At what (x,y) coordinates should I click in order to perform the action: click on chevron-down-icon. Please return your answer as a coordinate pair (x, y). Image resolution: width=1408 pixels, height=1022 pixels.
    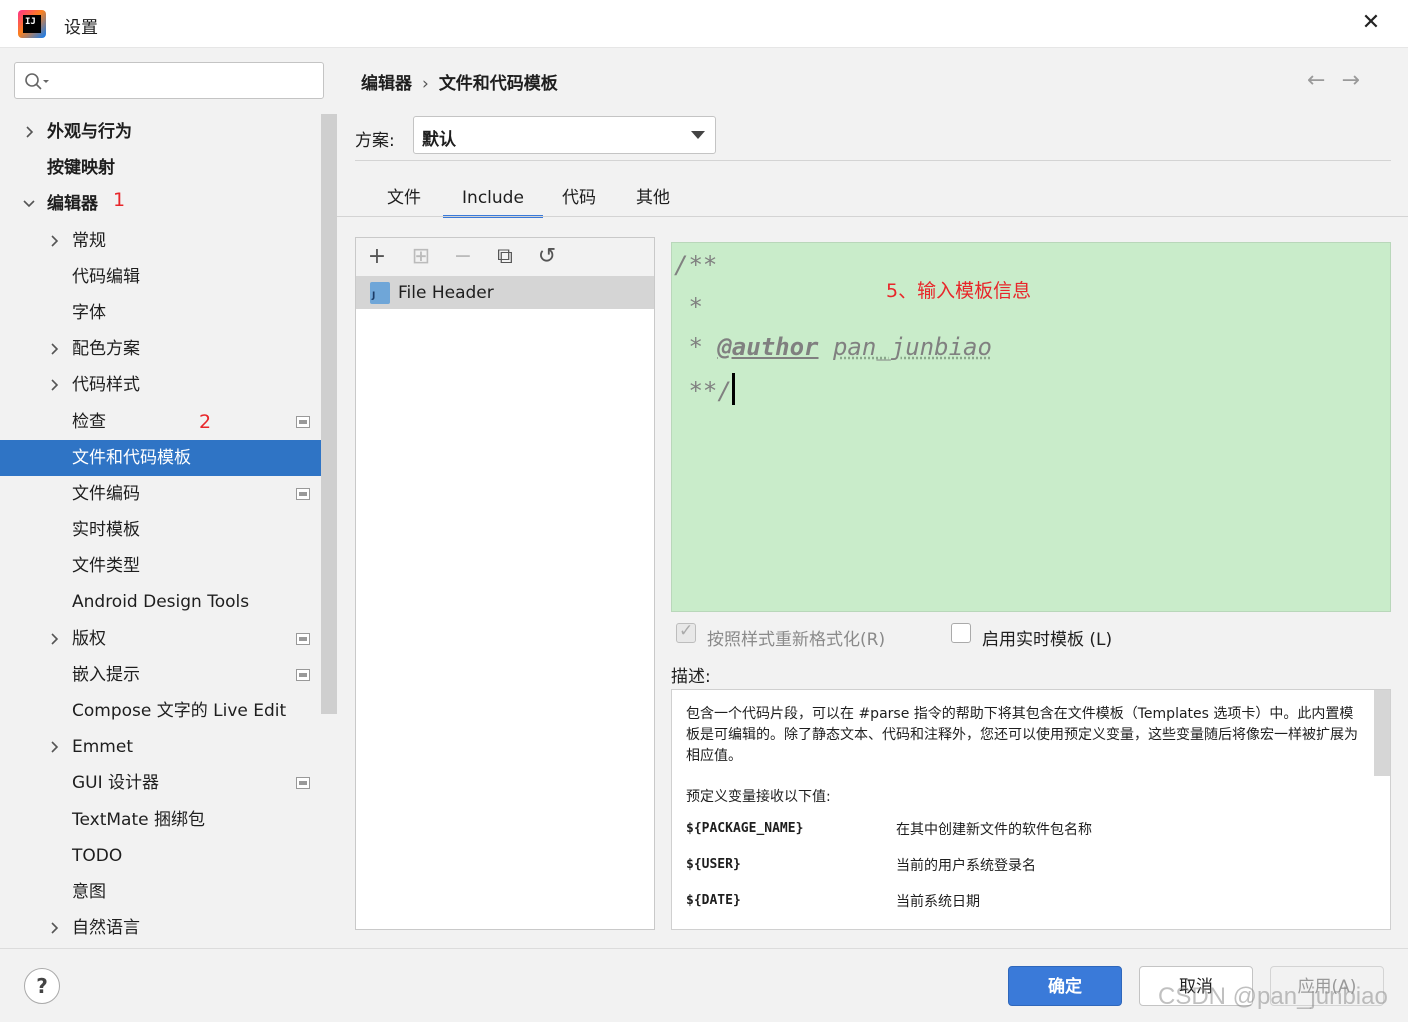
    Looking at the image, I should click on (698, 135).